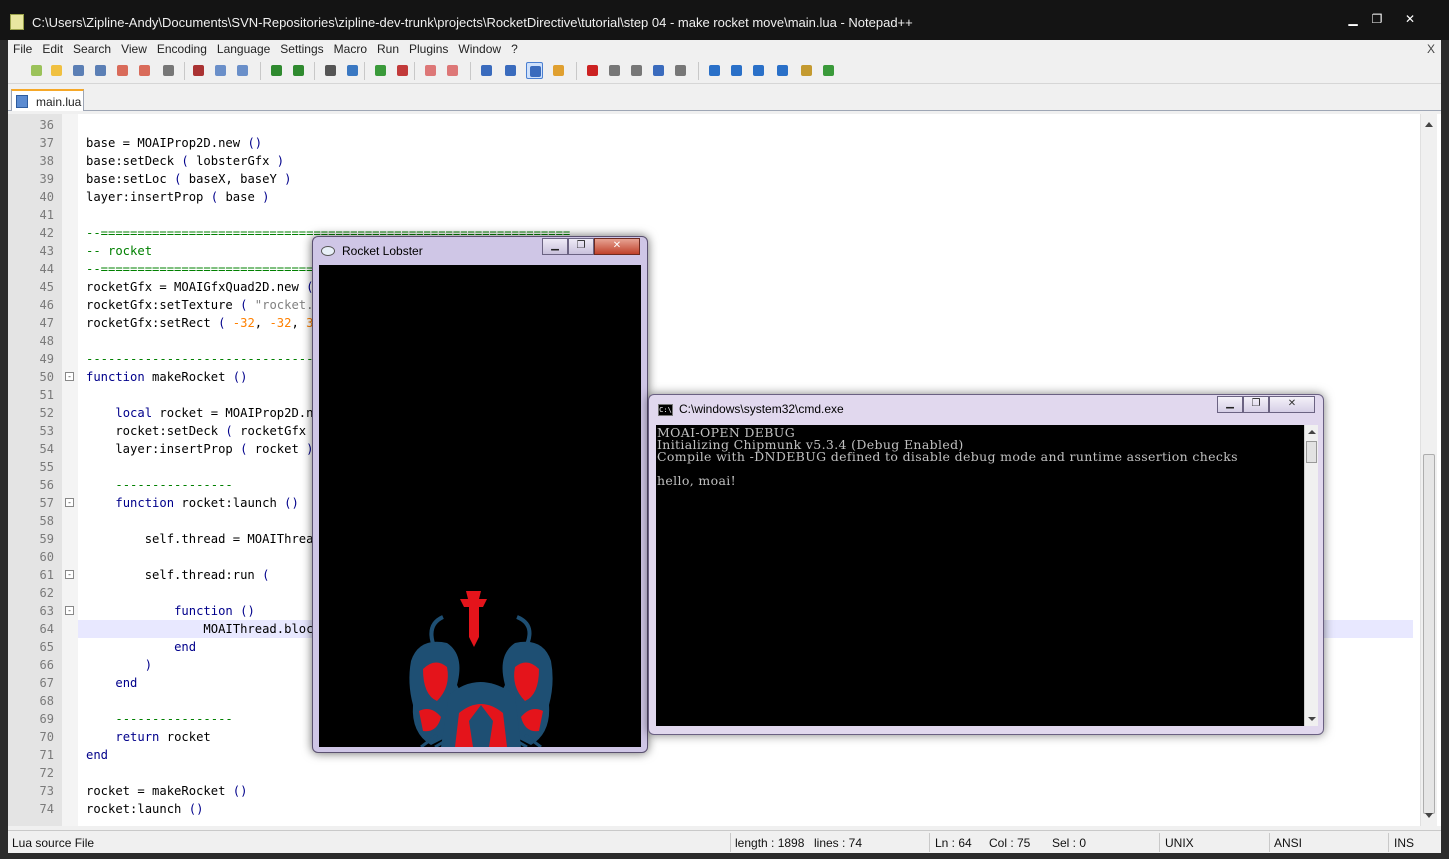 The height and width of the screenshot is (859, 1449). Describe the element at coordinates (182, 49) in the screenshot. I see `menu-encoding: Encoding` at that location.